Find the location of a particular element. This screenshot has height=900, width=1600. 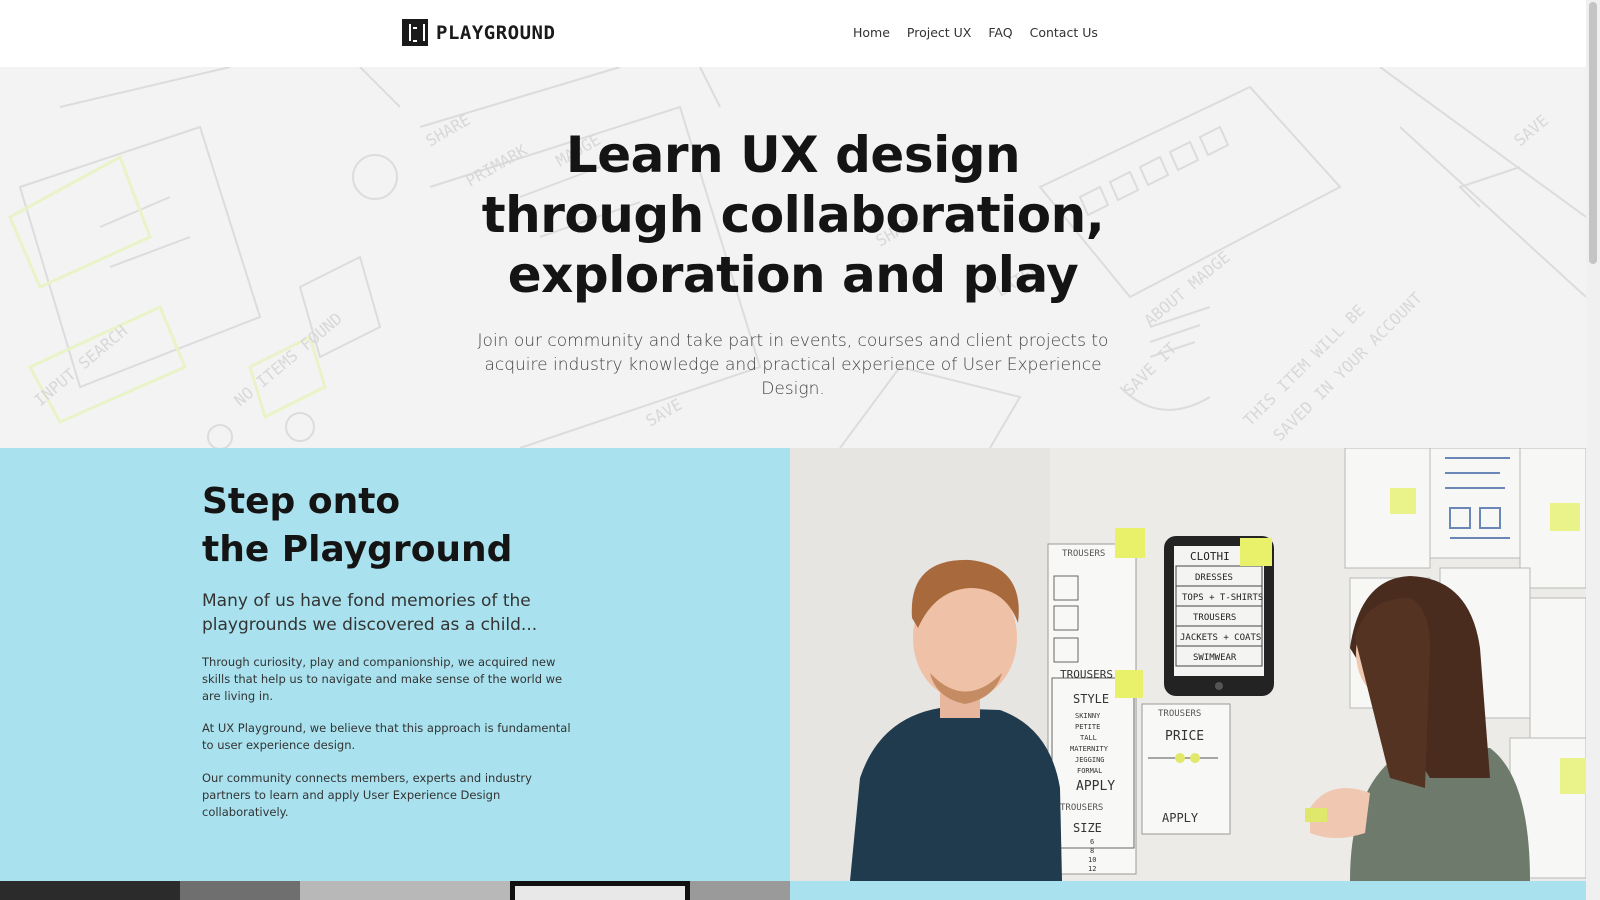

hero-title-line: through collaboration, is located at coordinates (793, 215).